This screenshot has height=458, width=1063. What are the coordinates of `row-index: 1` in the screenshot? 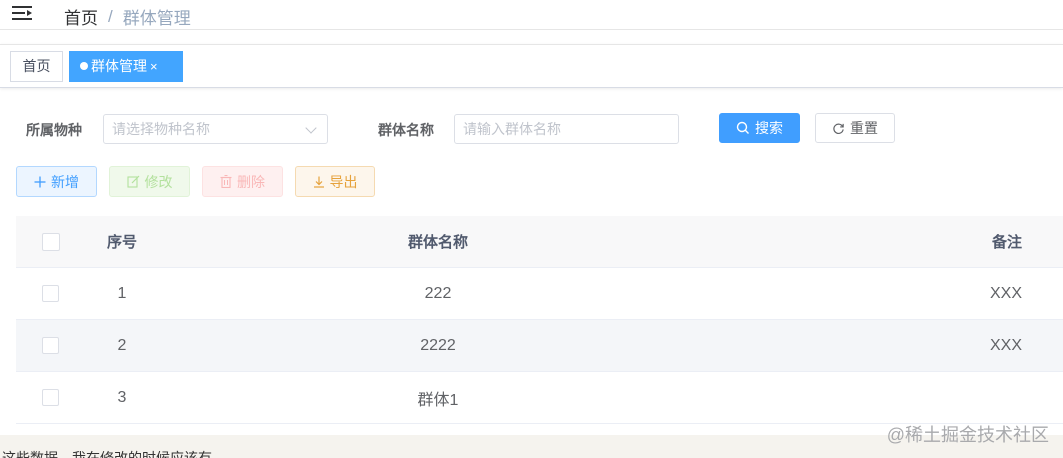 It's located at (122, 293).